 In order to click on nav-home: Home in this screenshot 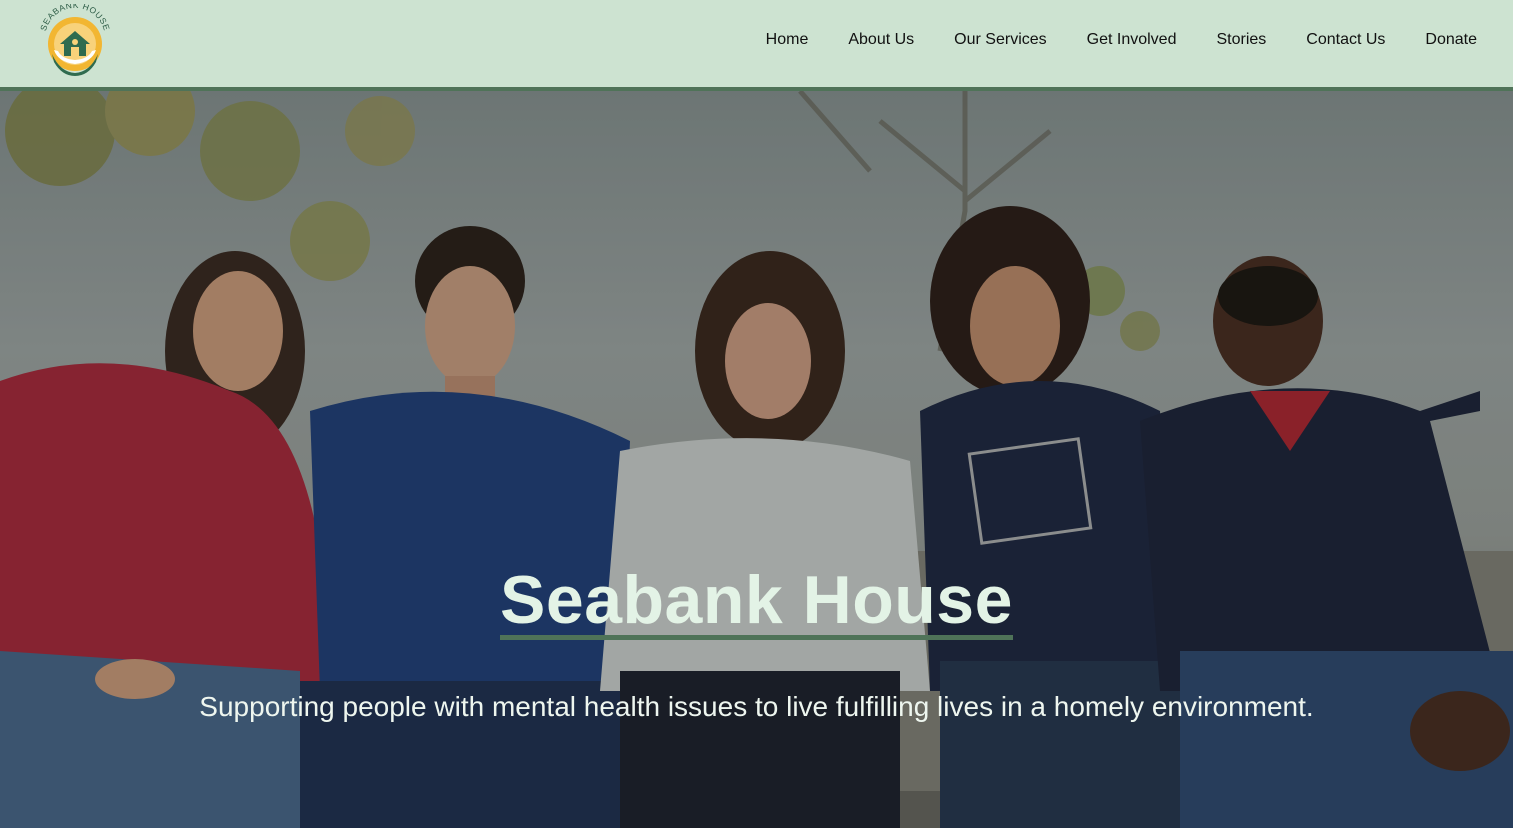, I will do `click(787, 40)`.